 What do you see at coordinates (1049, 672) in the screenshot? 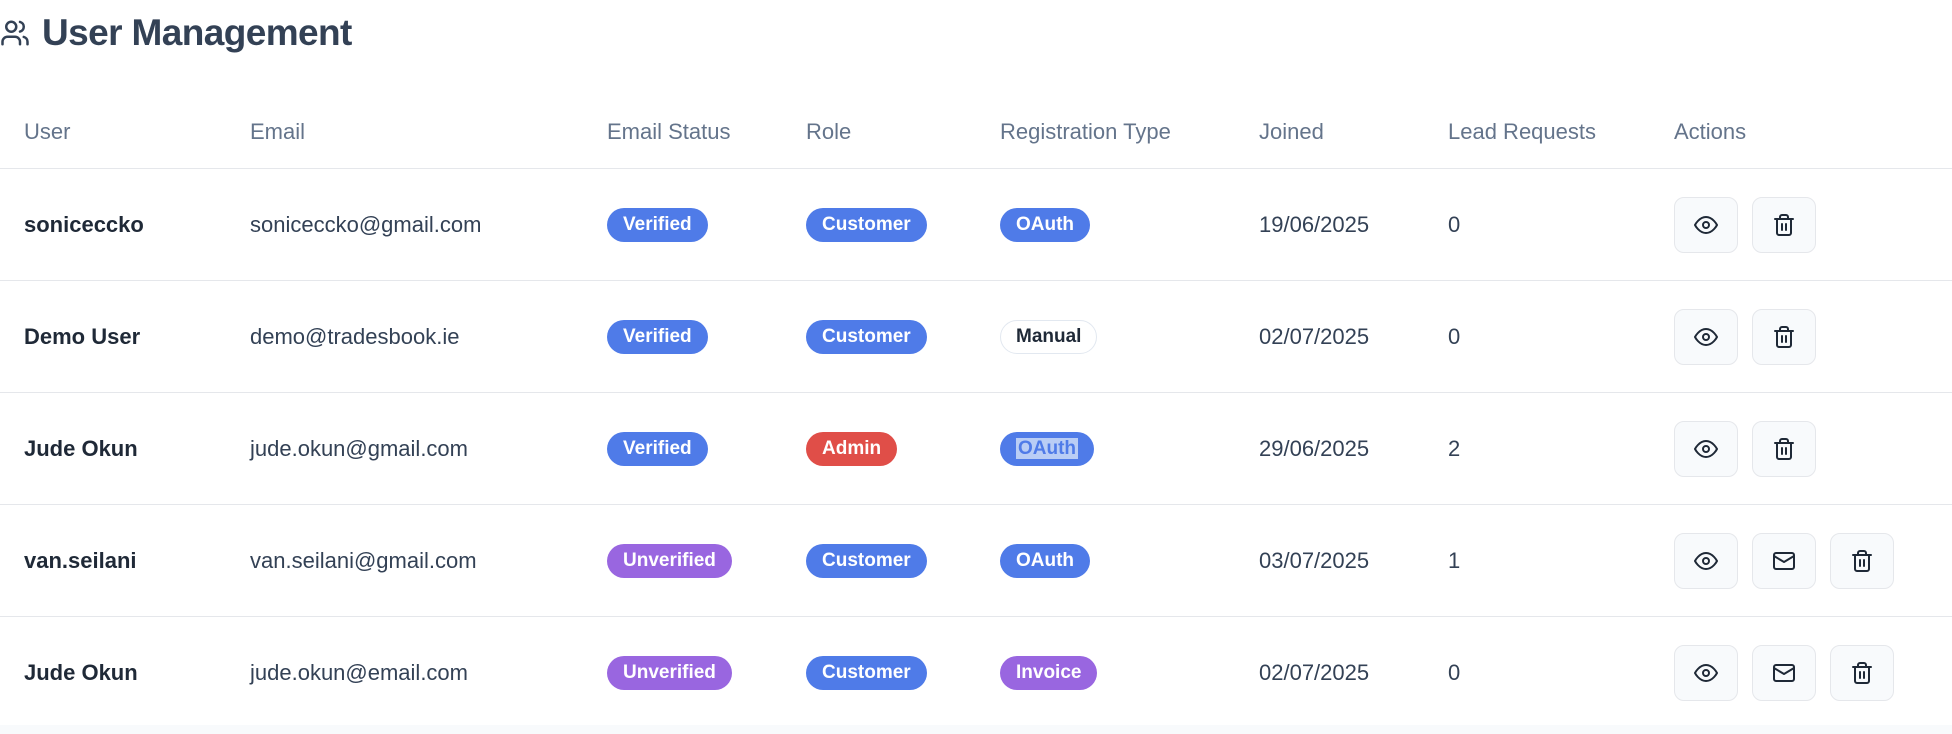
I see `registration-type-badge: Invoice` at bounding box center [1049, 672].